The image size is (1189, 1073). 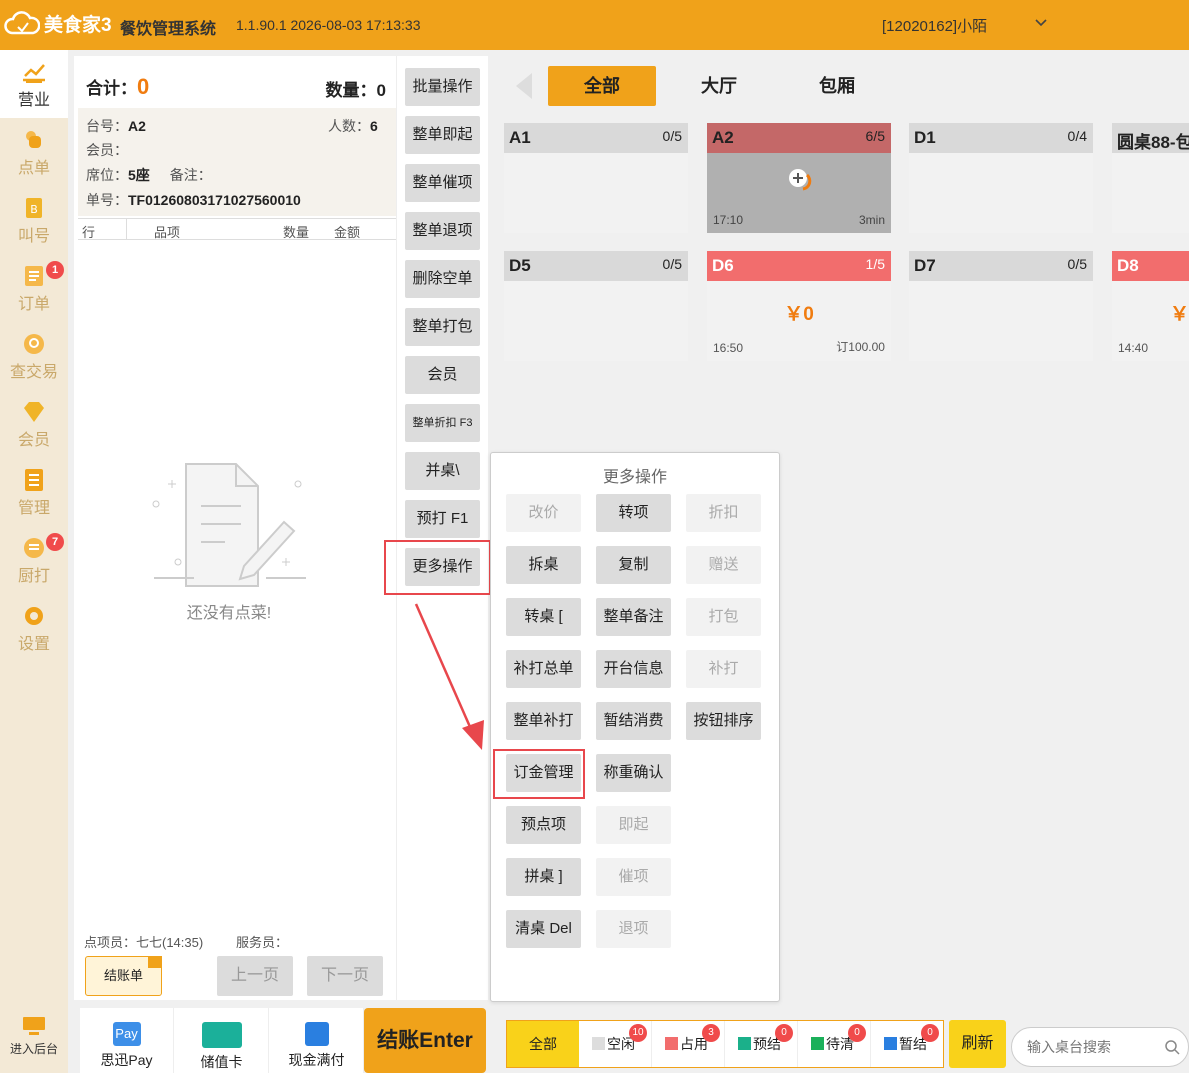 What do you see at coordinates (22, 22) in the screenshot?
I see `cloud-logo-icon` at bounding box center [22, 22].